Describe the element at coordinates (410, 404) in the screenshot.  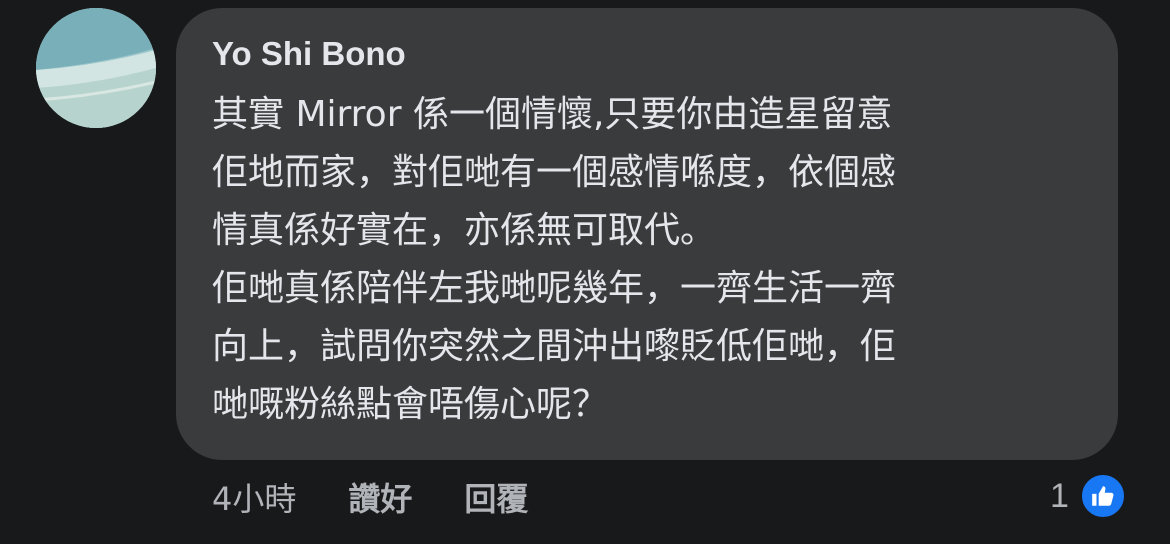
I see `comment-text-line: 哋嘅粉絲點會唔傷心呢？` at that location.